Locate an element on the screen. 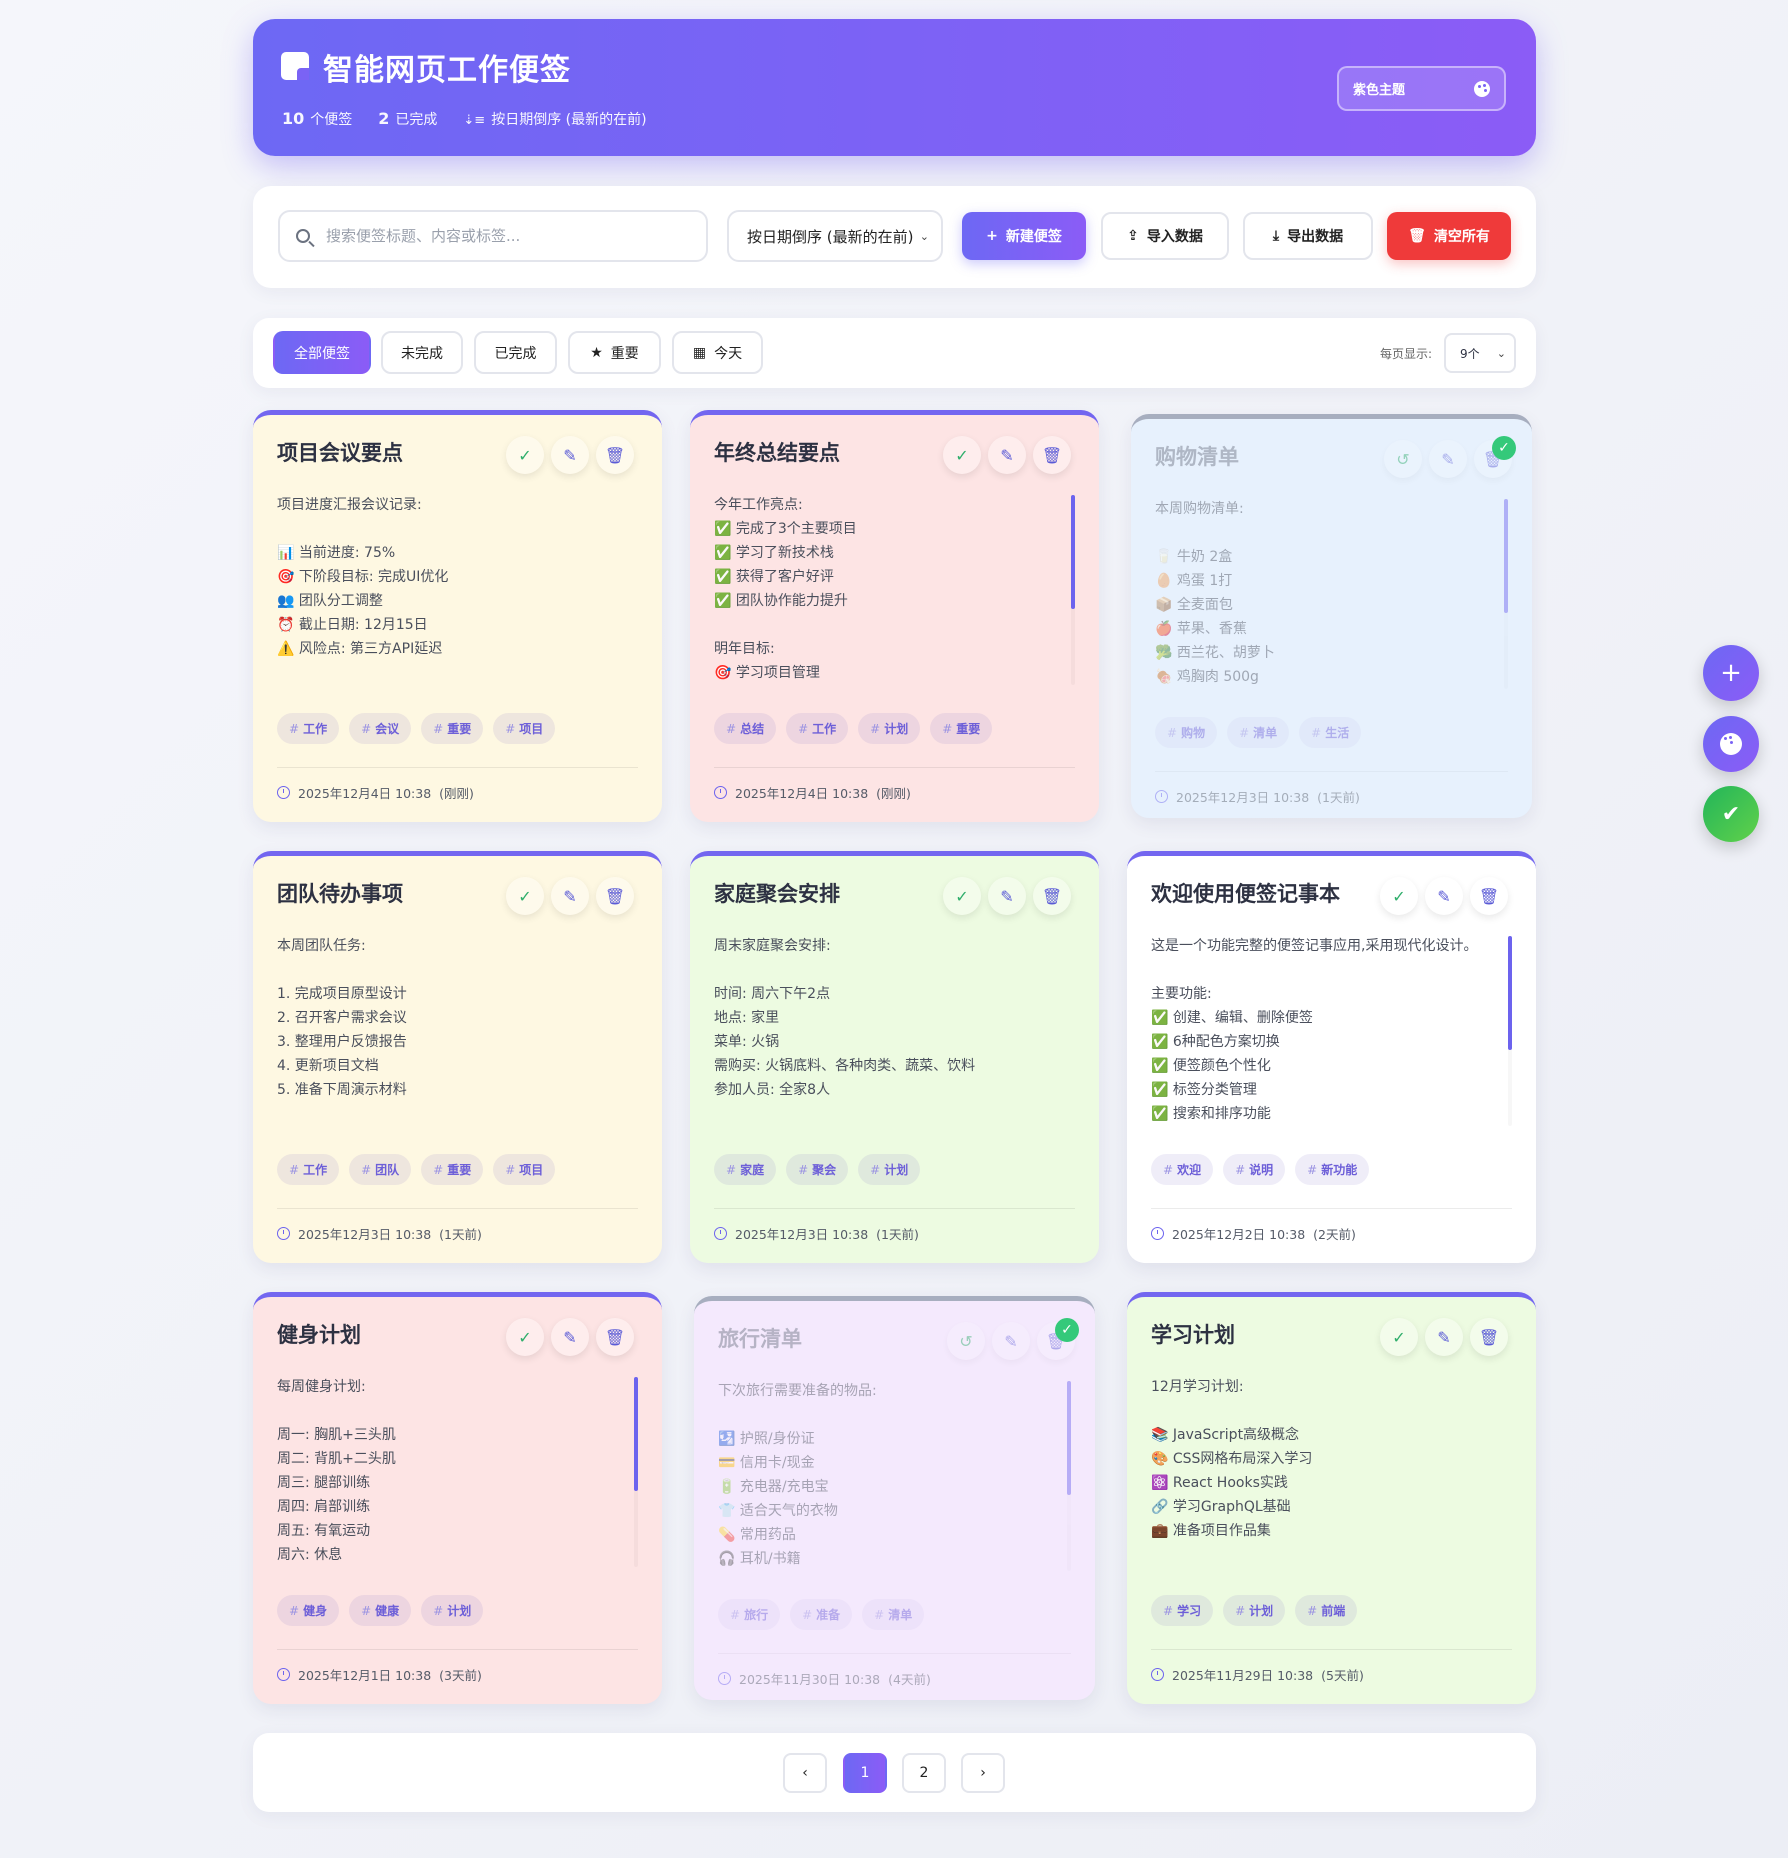  note-tag: # 学习 is located at coordinates (1182, 1610).